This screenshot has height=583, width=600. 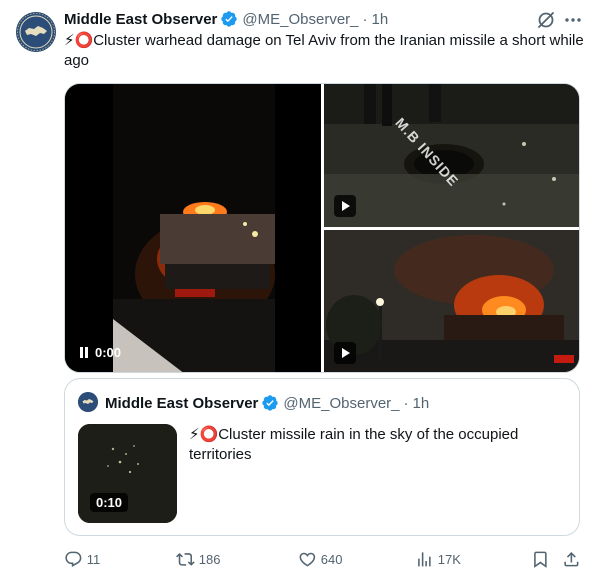 What do you see at coordinates (140, 19) in the screenshot?
I see `author-name: Middle East Observer` at bounding box center [140, 19].